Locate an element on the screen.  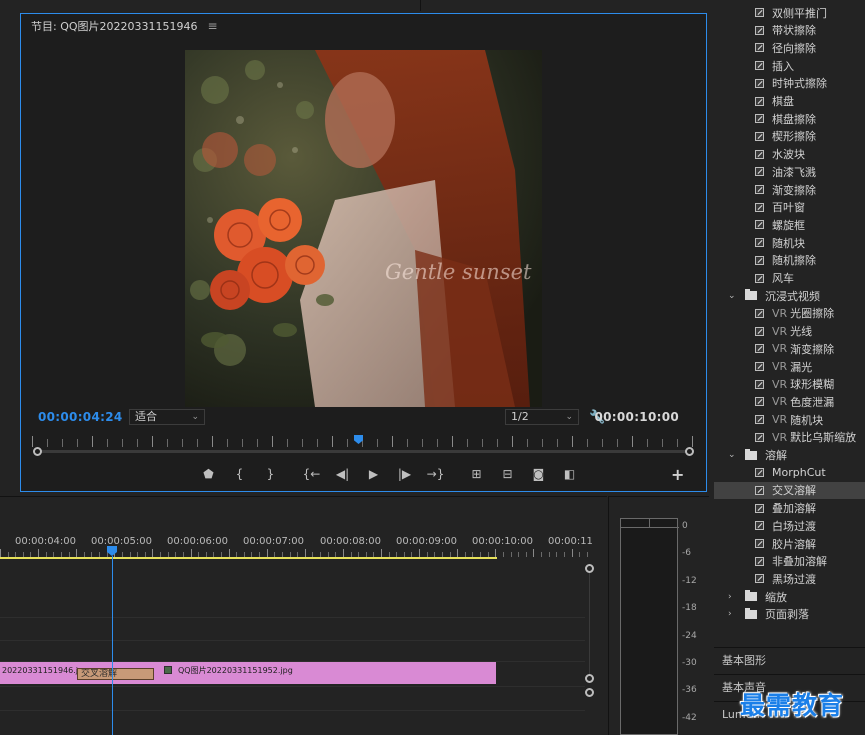
ruler-label: 00:00:05:00 is located at coordinates (122, 541).